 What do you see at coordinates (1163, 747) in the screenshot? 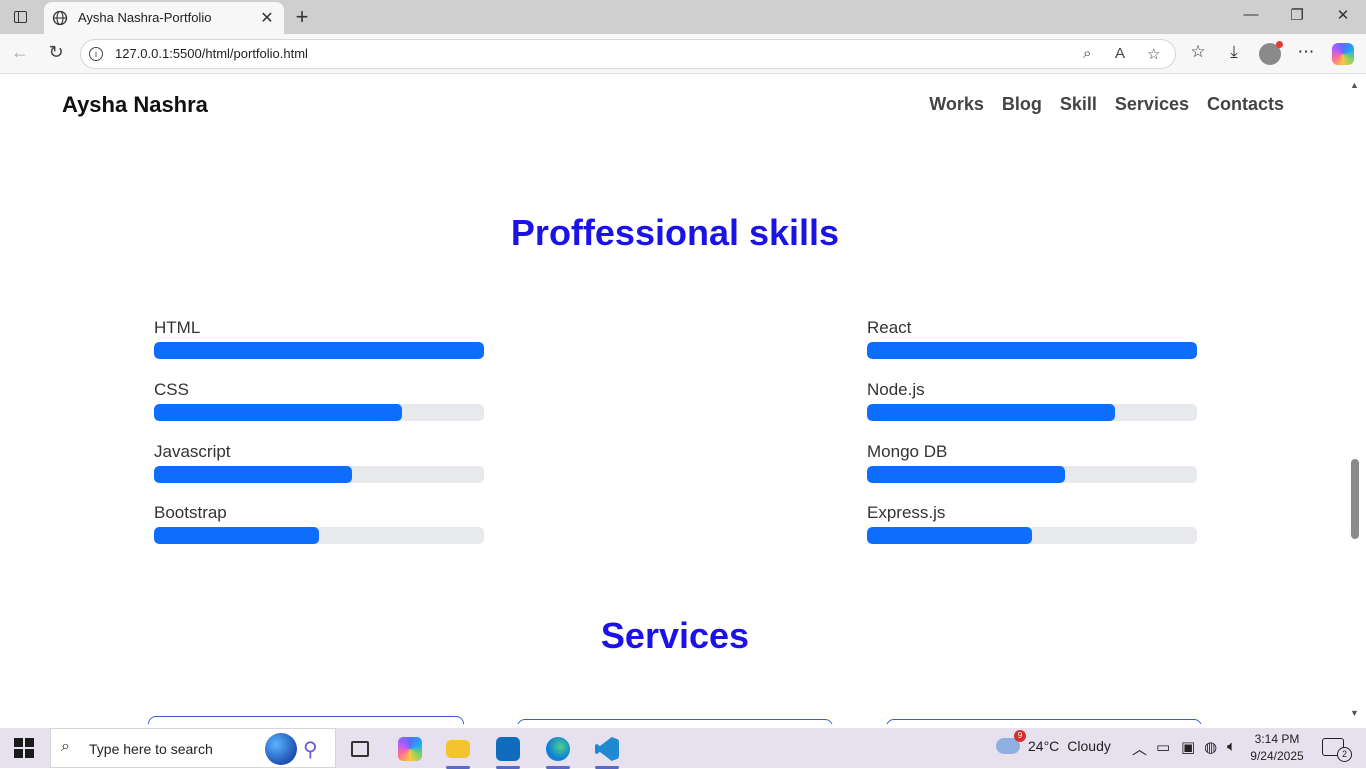
I see `battery-icon: ▭` at bounding box center [1163, 747].